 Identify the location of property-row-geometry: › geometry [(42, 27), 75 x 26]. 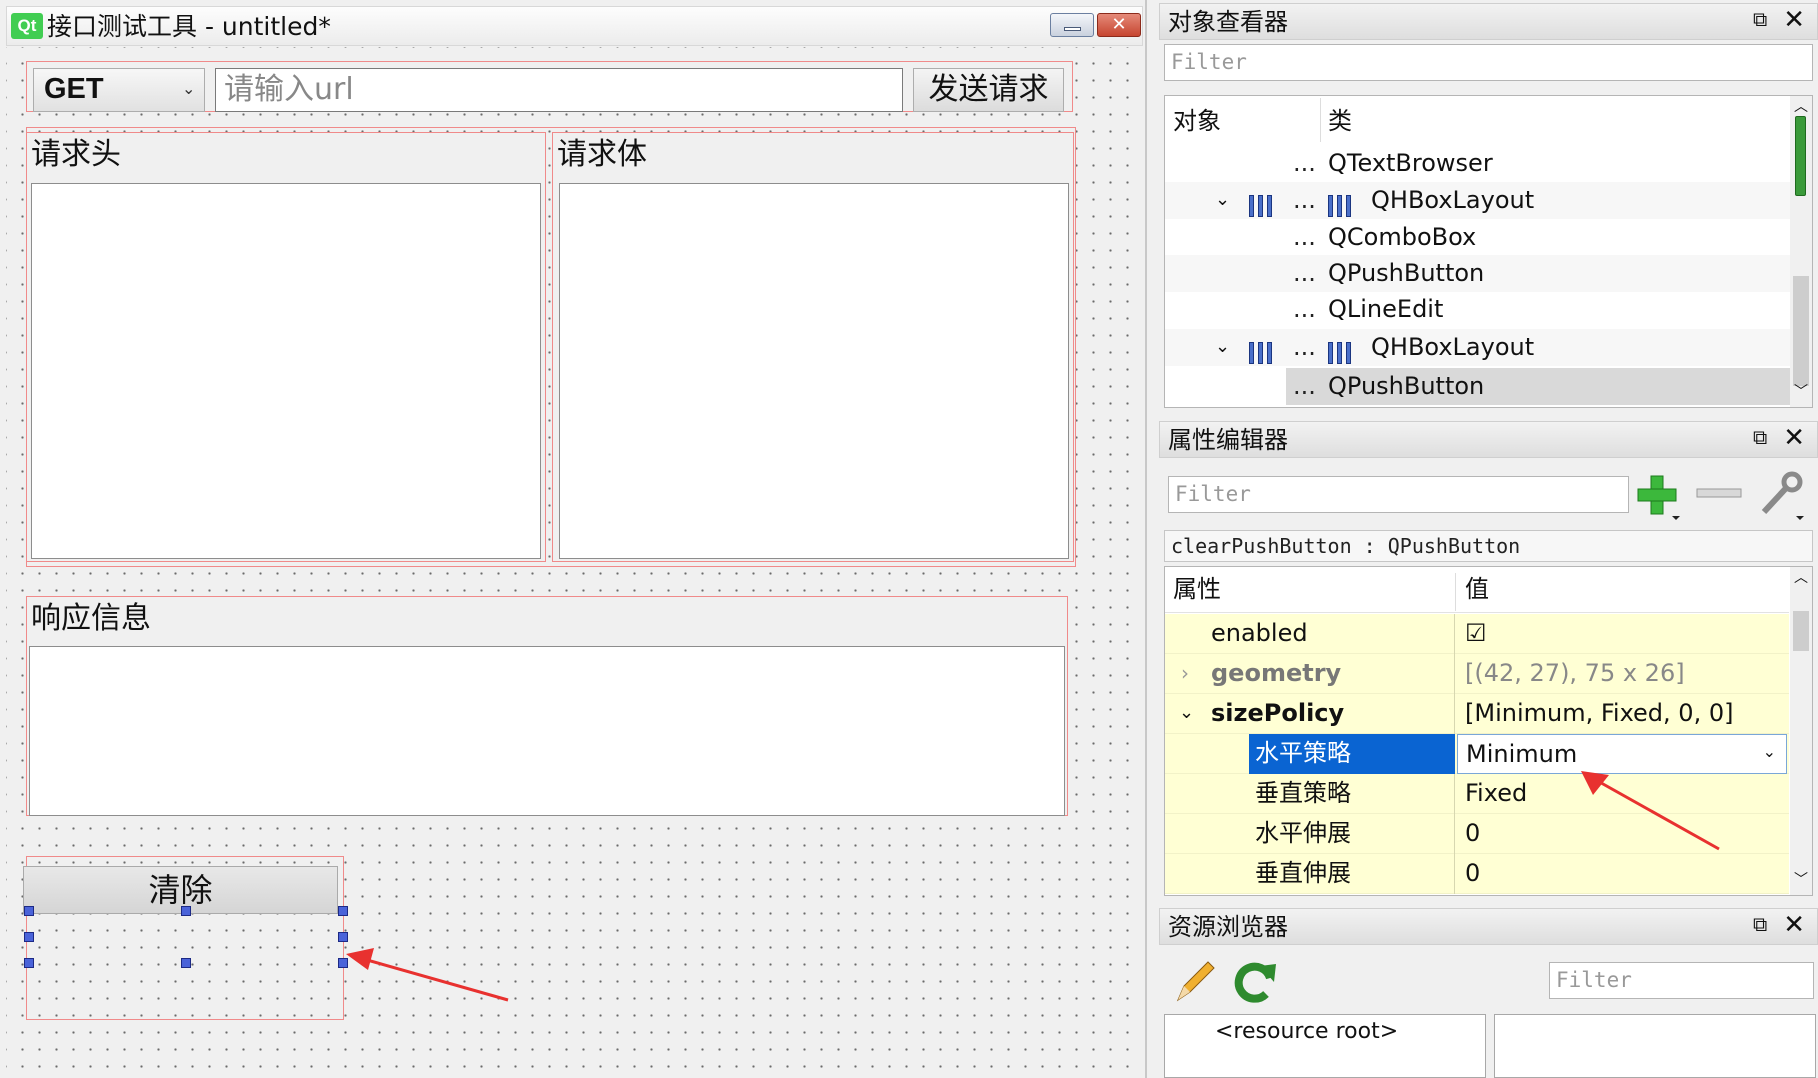
(1477, 674).